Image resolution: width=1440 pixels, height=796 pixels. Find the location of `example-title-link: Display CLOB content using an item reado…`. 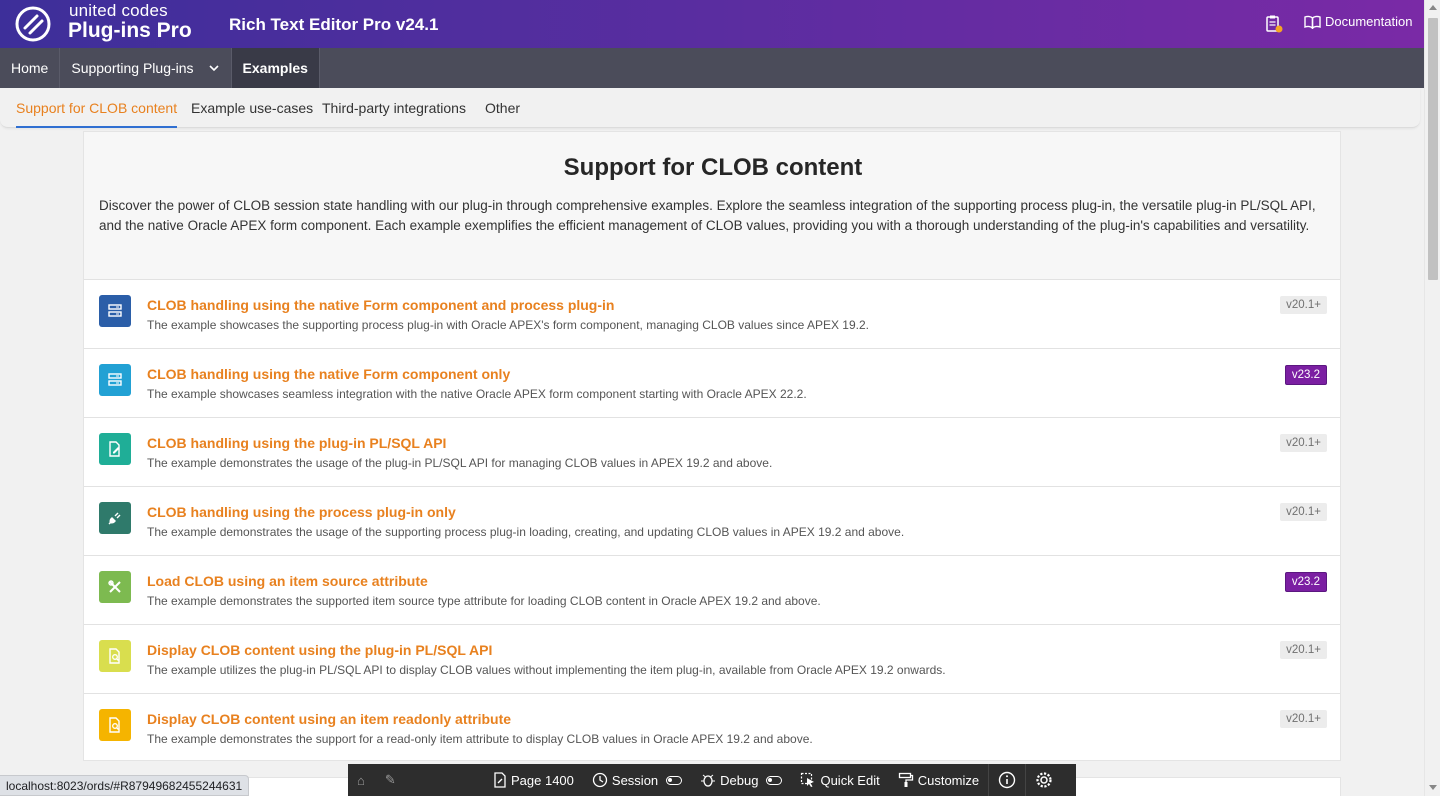

example-title-link: Display CLOB content using an item reado… is located at coordinates (329, 719).